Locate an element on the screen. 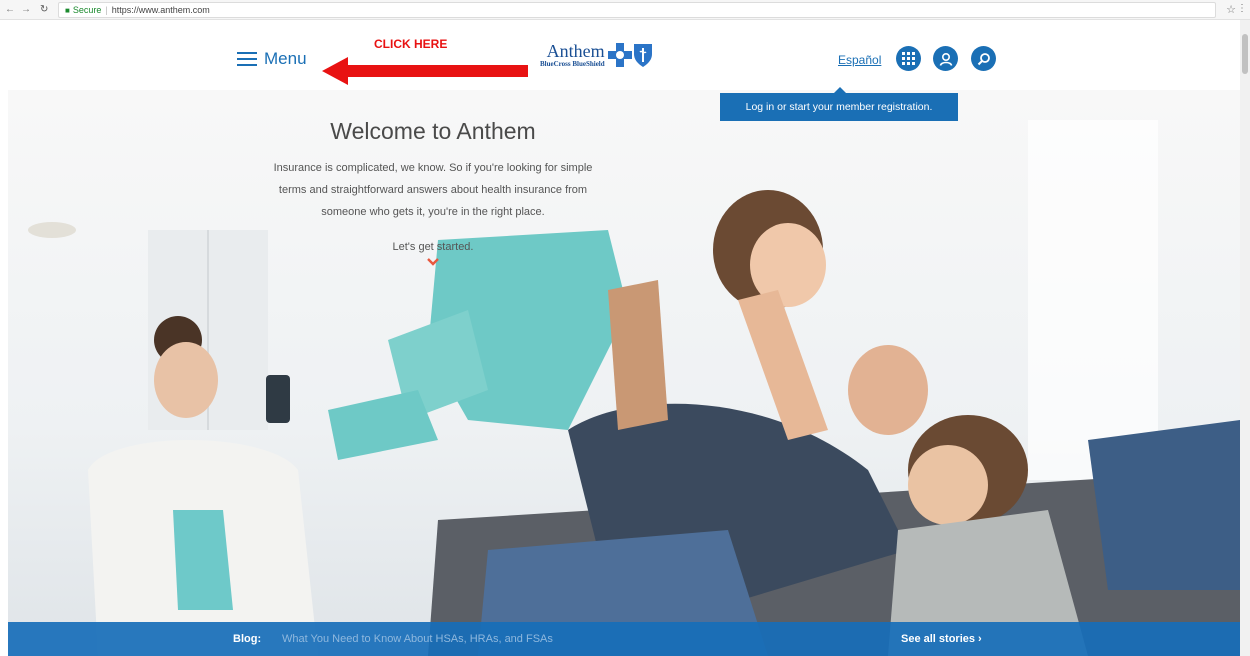 The image size is (1250, 656). anthem-logo: Anthem BlueCross BlueShield is located at coordinates (597, 55).